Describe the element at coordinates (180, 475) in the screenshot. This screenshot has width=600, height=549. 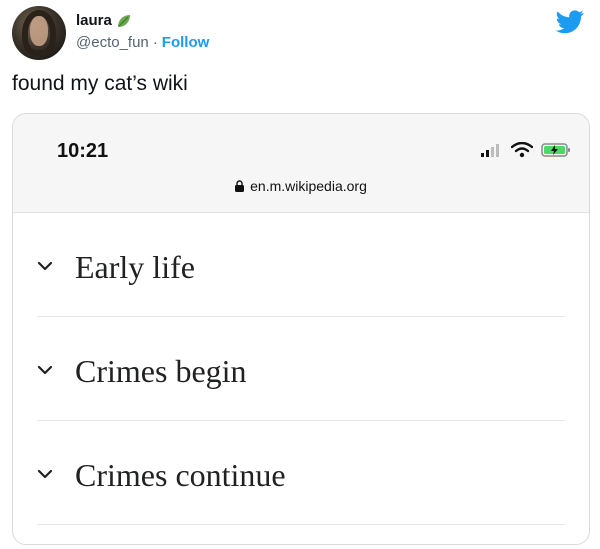
I see `section-title: Crimes continue` at that location.